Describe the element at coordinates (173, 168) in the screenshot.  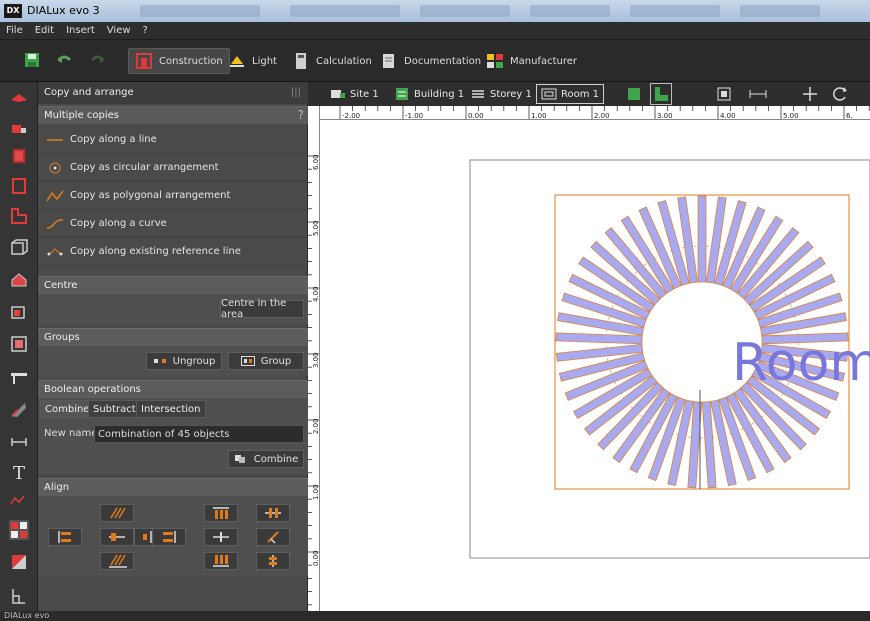
I see `copy-circular-item: Copy as circular arrangement` at that location.